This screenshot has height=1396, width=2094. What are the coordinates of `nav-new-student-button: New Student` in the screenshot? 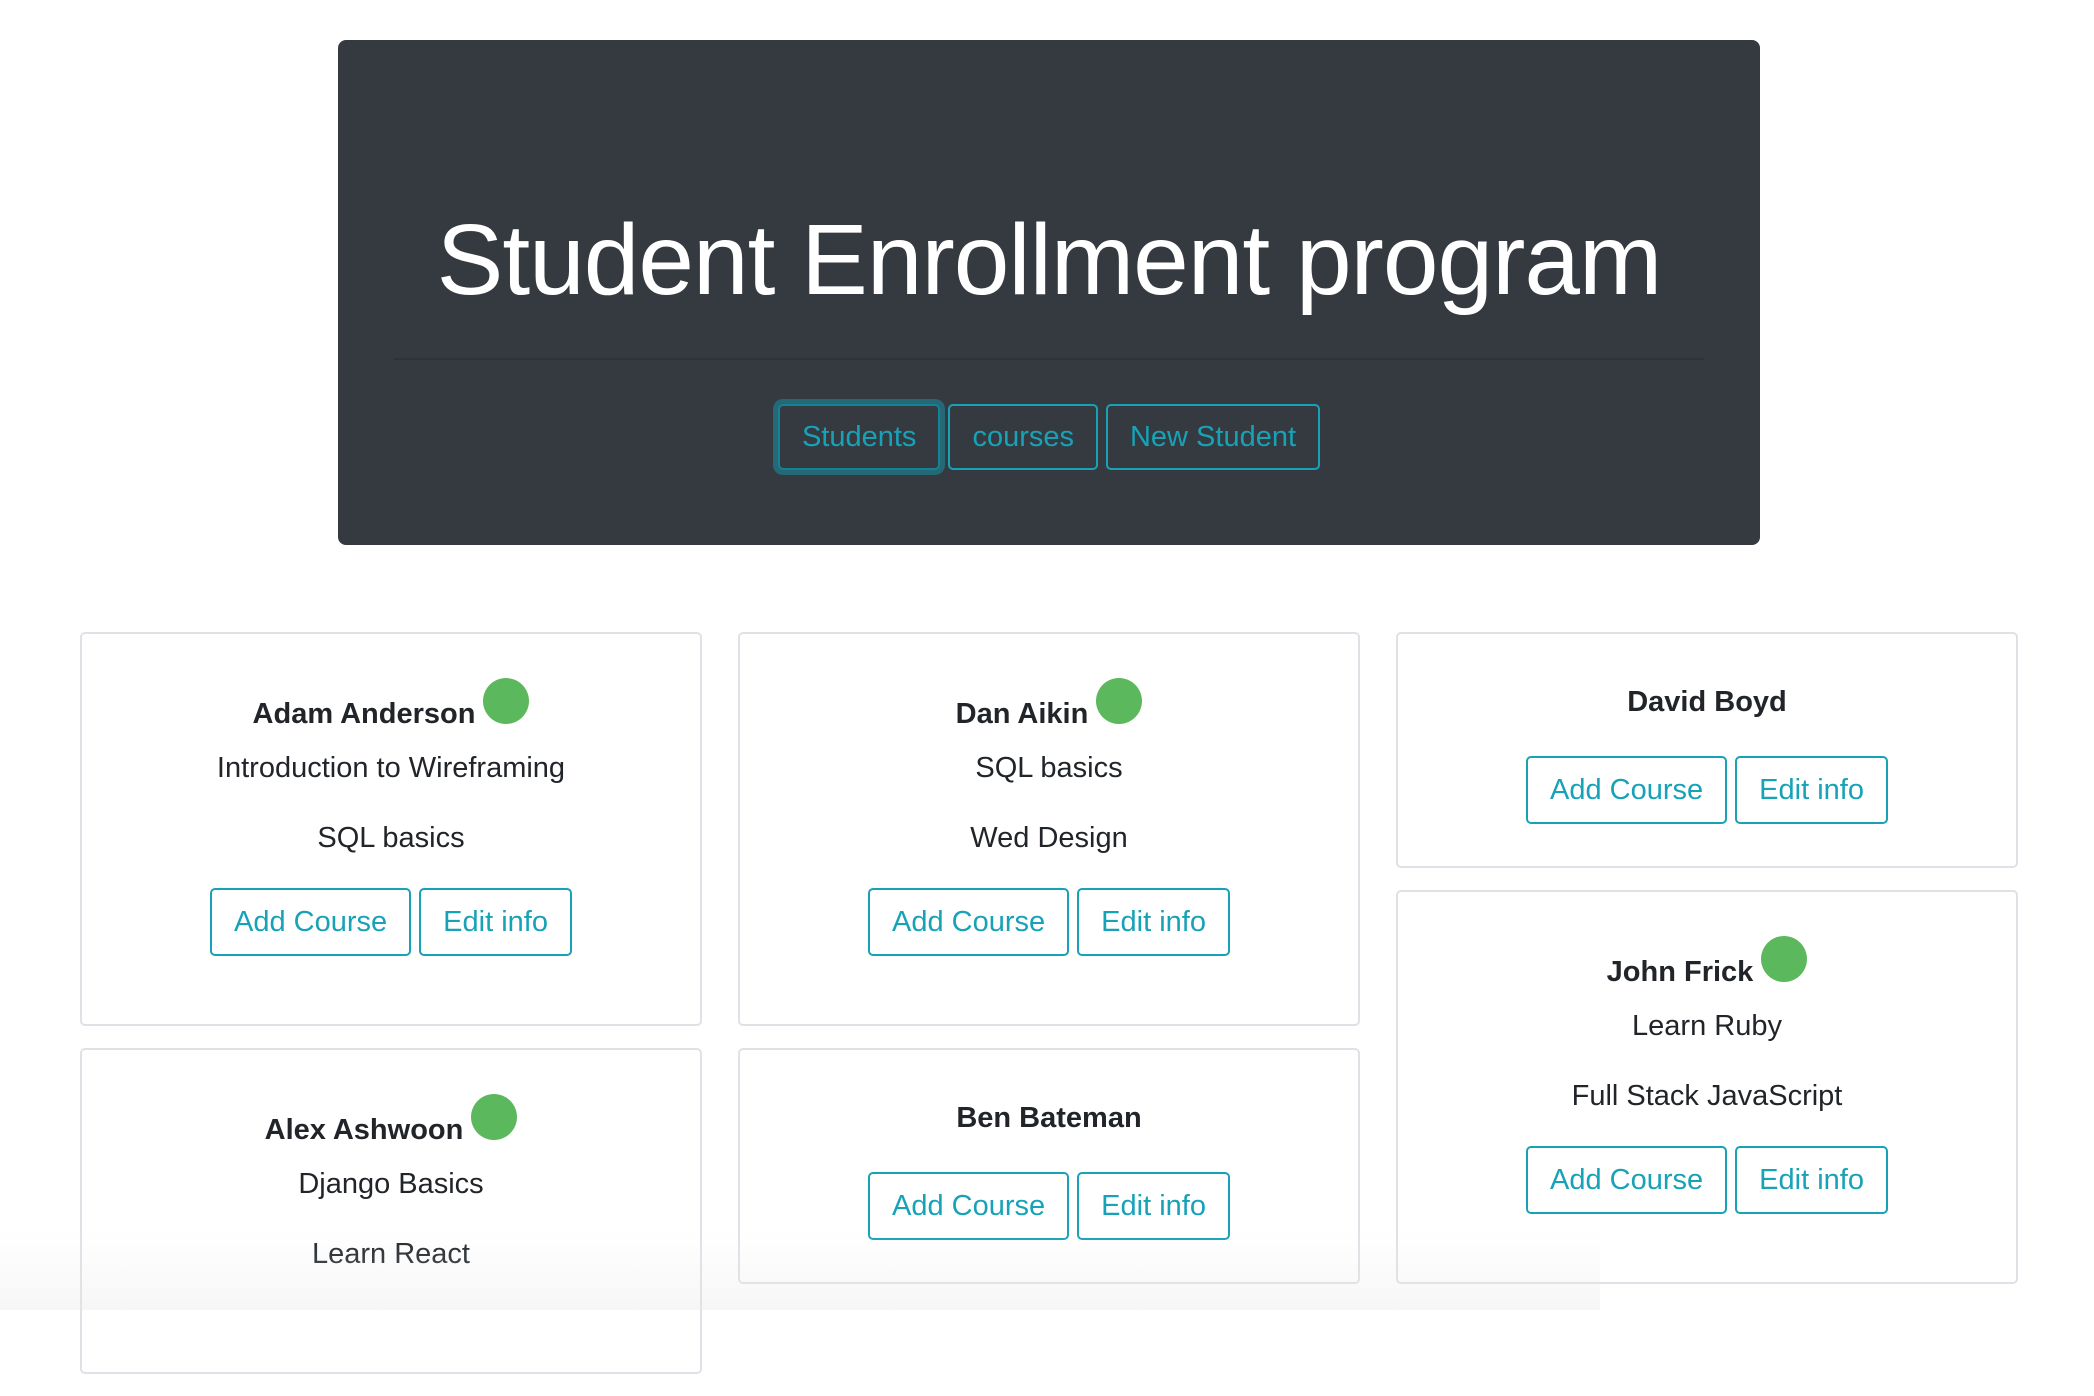 It's located at (1213, 437).